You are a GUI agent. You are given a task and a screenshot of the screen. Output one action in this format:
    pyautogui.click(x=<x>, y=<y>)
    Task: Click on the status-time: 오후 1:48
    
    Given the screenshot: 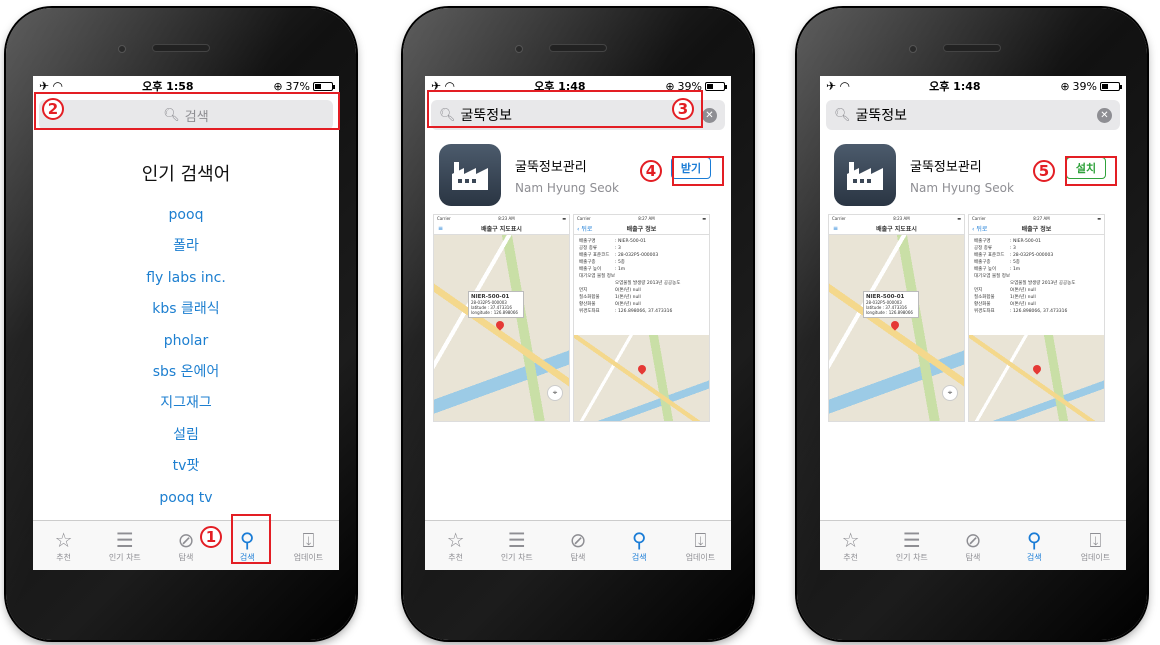 What is the action you would take?
    pyautogui.click(x=955, y=86)
    